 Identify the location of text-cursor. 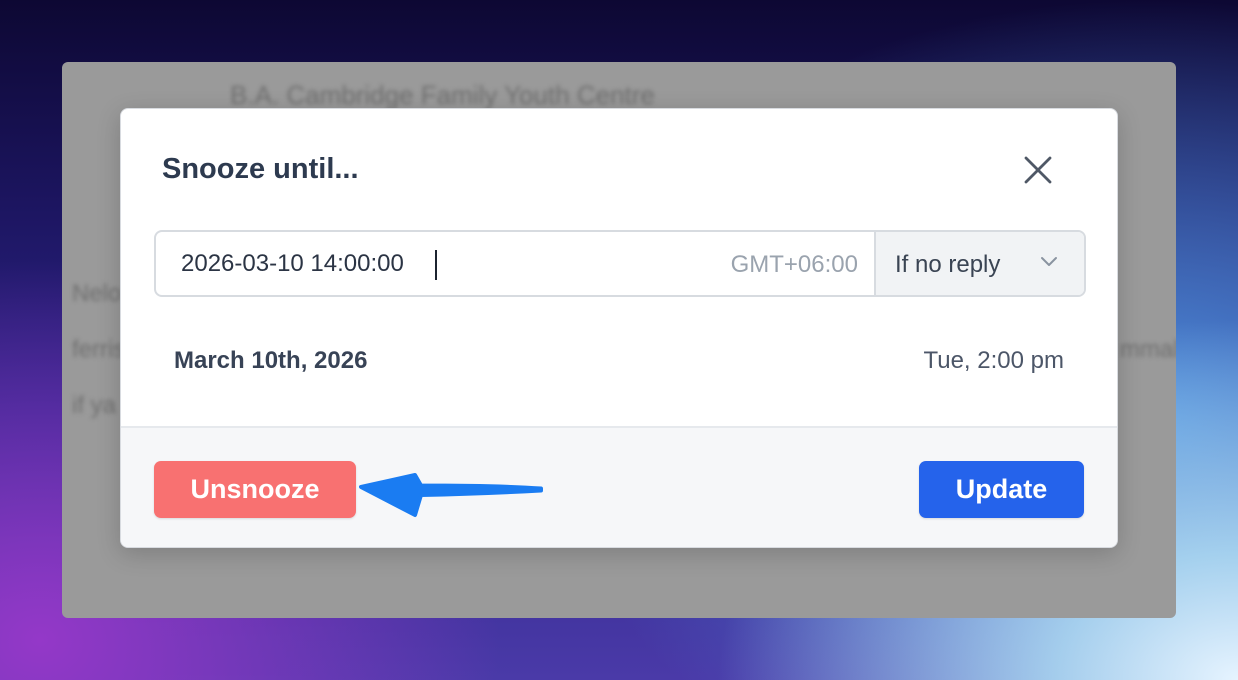
(436, 265).